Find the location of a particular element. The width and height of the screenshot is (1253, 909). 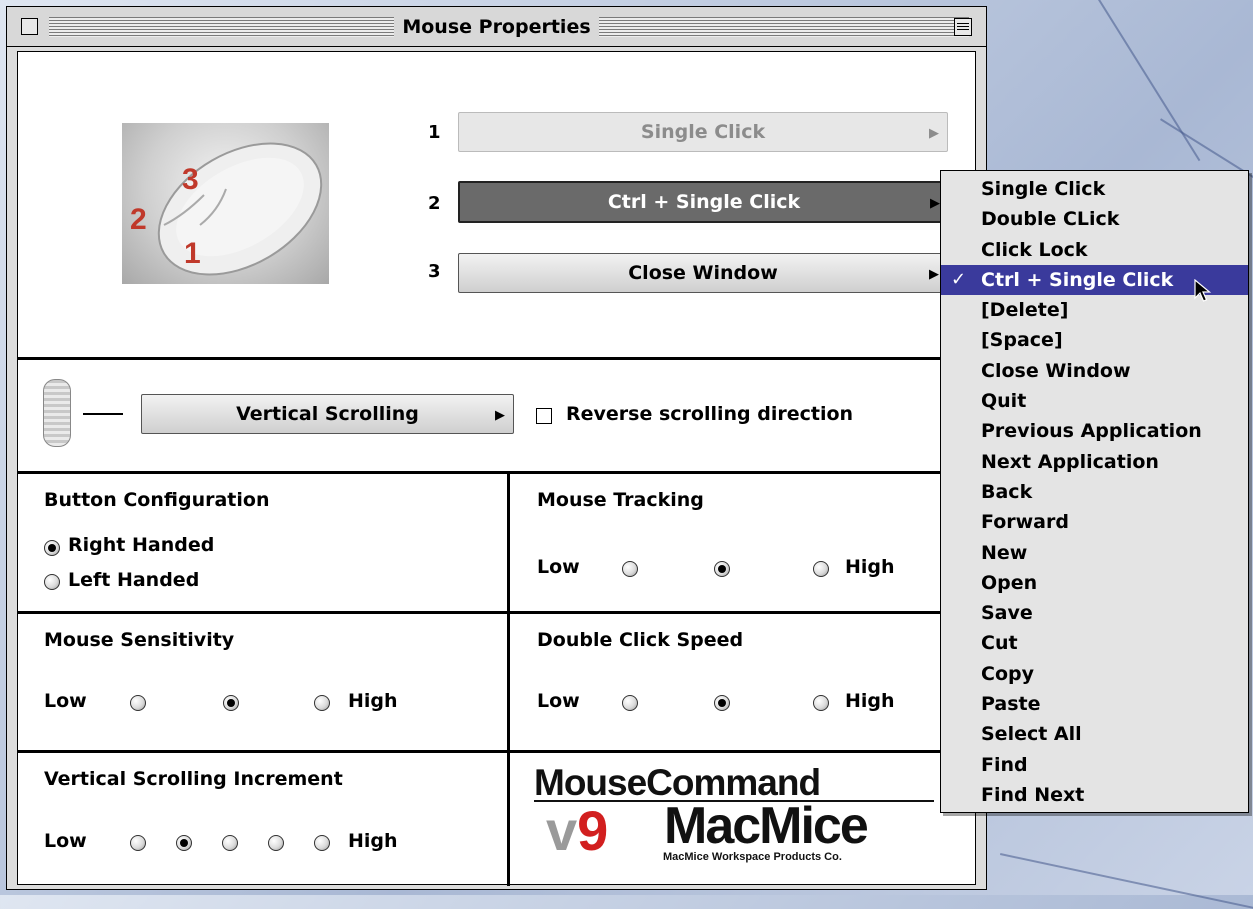

menu-item-label: Ctrl + Single Click is located at coordinates (1077, 279).